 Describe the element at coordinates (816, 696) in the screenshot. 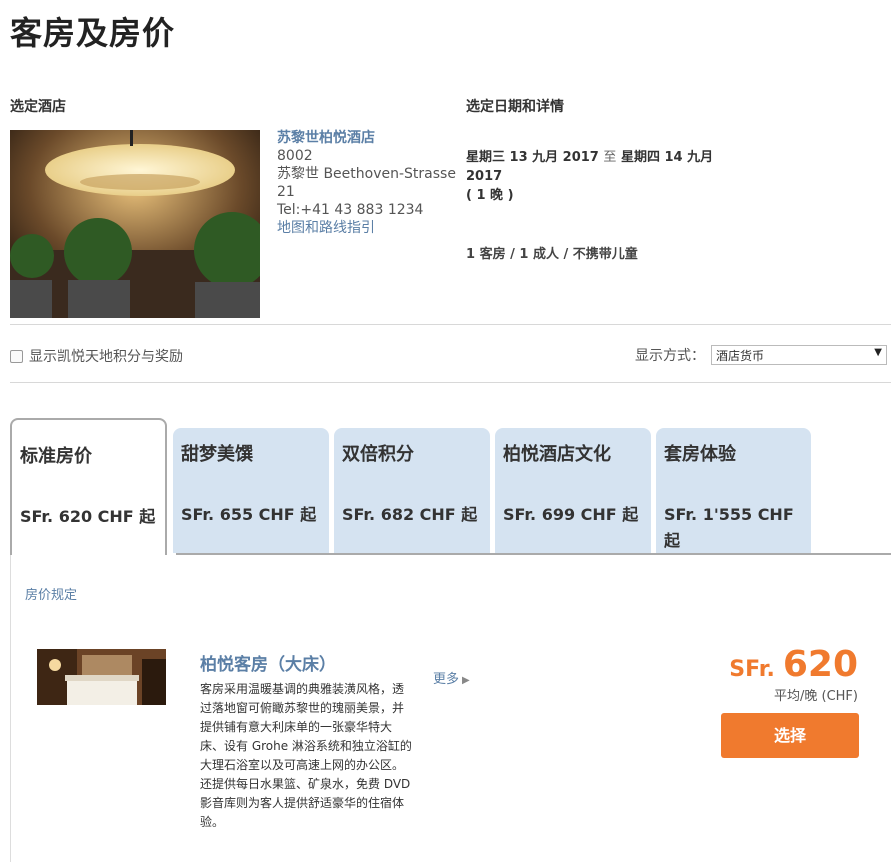

I see `price-per-night: 平均/晚 (CHF)` at that location.